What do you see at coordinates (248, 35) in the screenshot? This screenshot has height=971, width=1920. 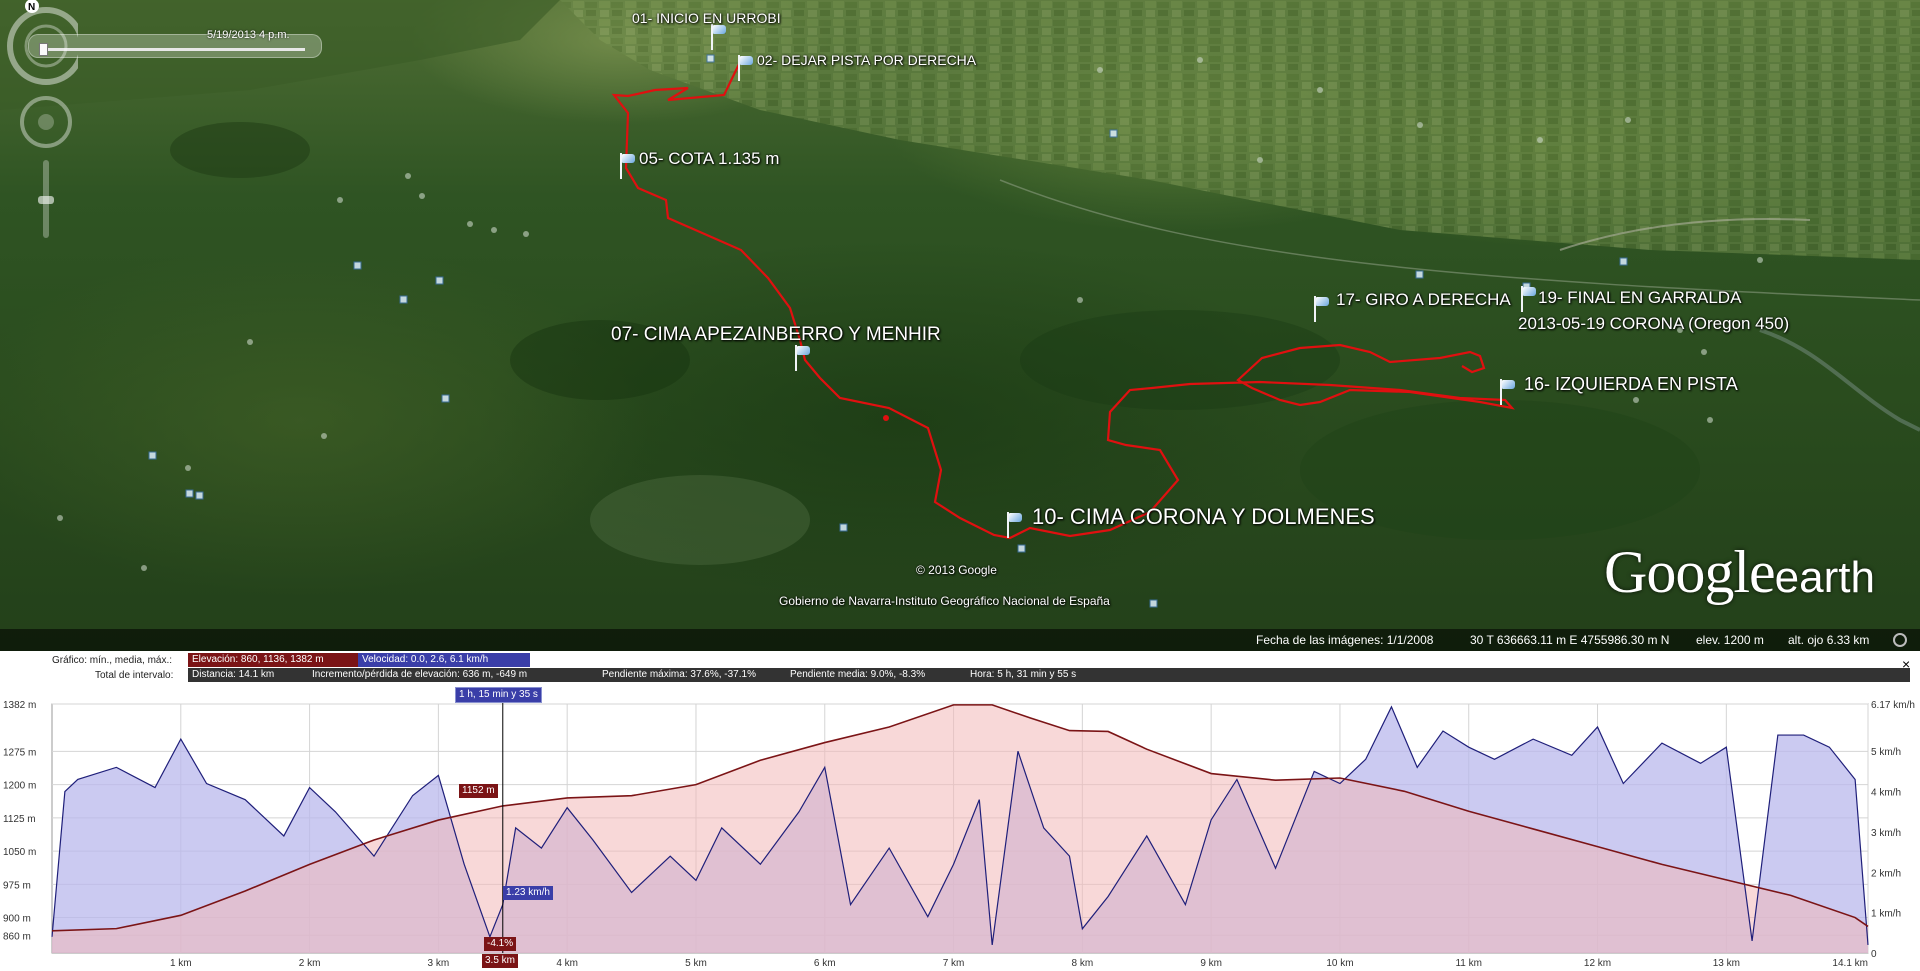 I see `time-slider-datetime: 5/19/2013 4 p.m.` at bounding box center [248, 35].